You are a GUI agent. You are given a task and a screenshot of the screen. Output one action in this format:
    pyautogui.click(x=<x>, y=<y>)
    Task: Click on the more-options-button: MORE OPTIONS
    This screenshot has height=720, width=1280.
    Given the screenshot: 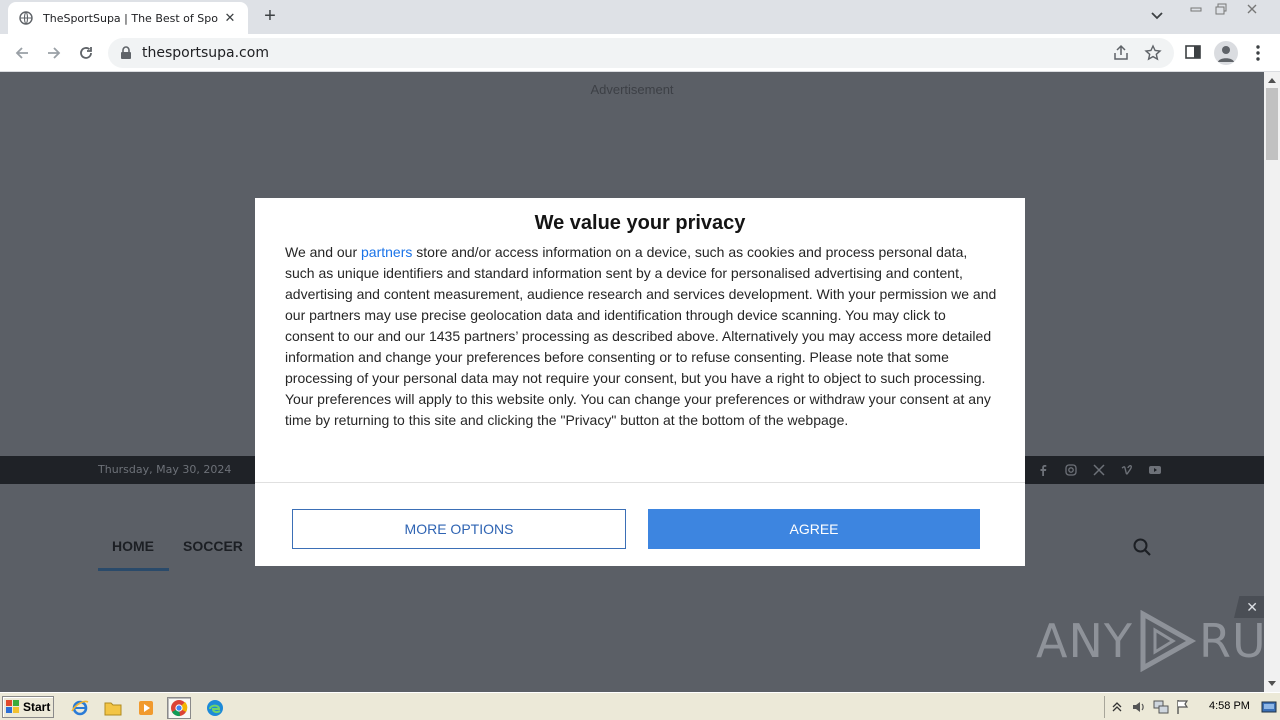 What is the action you would take?
    pyautogui.click(x=459, y=529)
    